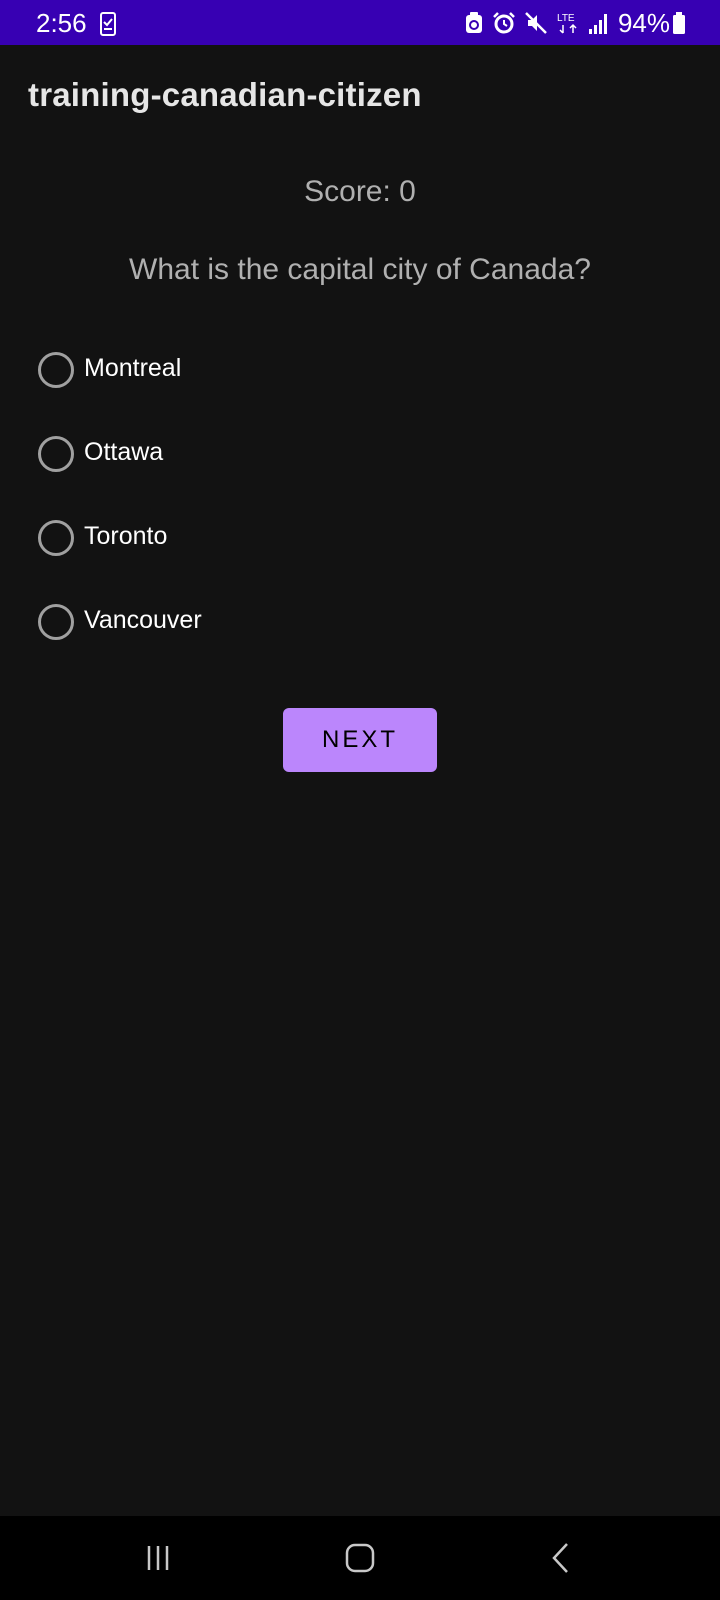 The image size is (720, 1600). Describe the element at coordinates (358, 634) in the screenshot. I see `option-vancouver: Vancouver` at that location.